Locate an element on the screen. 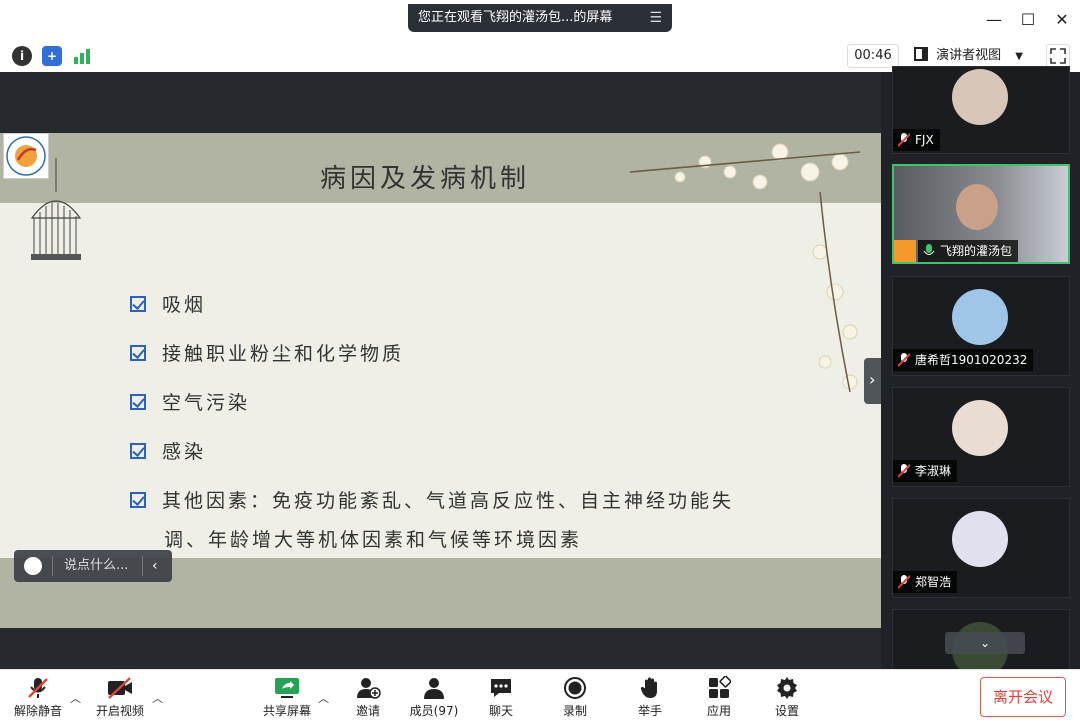 The height and width of the screenshot is (723, 1080). bullet-text: 感染 is located at coordinates (184, 452).